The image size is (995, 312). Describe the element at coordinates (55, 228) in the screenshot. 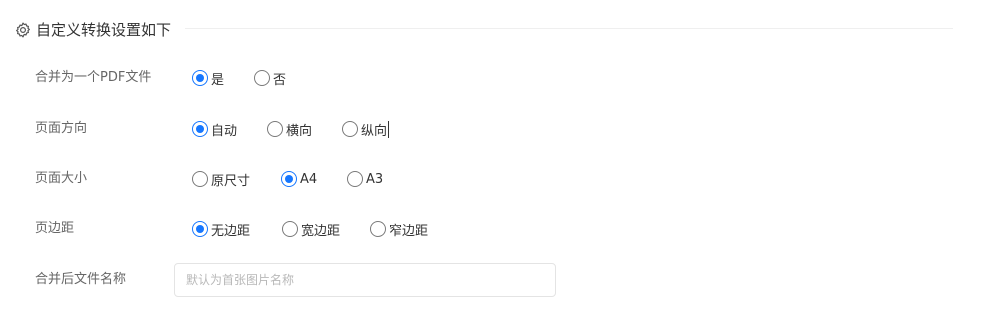

I see `page-margins-label: 页边距` at that location.